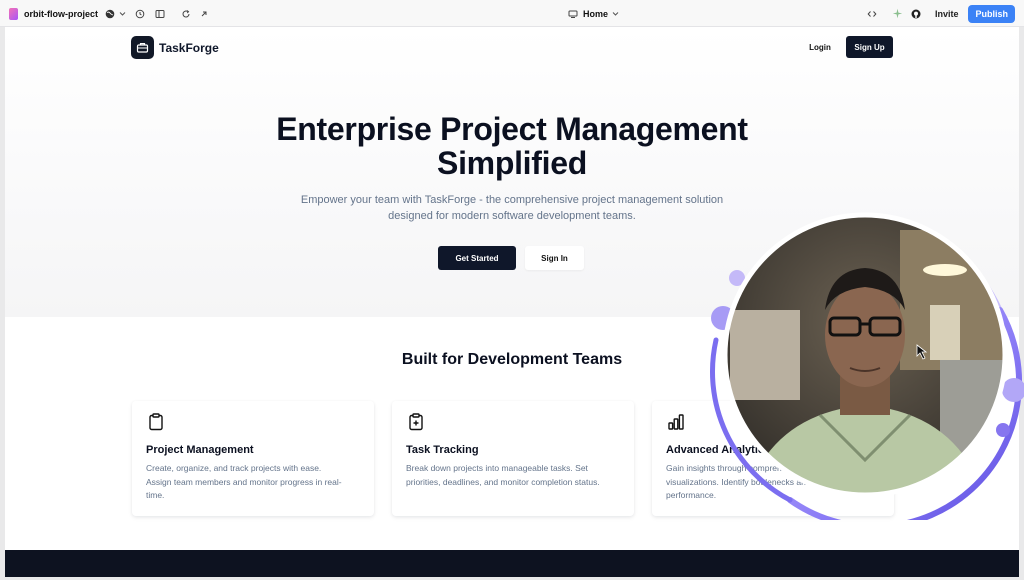  I want to click on editor-toolbar-left: orbit-flow-project, so click(110, 13).